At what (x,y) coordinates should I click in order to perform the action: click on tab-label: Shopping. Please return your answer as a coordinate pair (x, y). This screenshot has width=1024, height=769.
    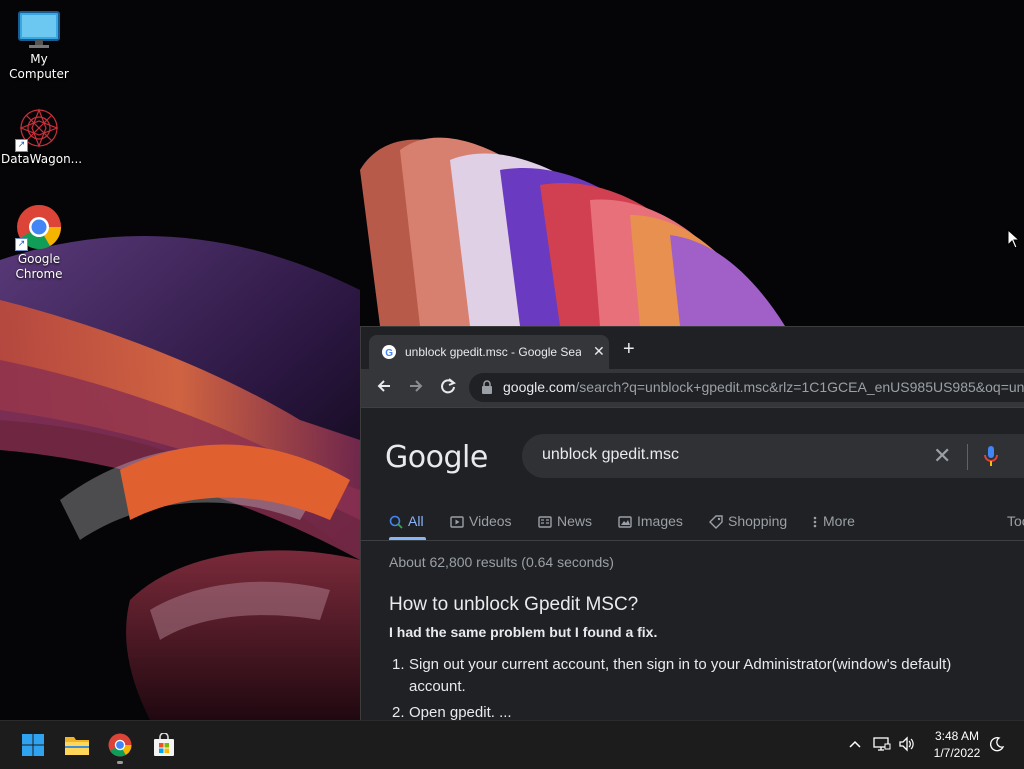
    Looking at the image, I should click on (758, 521).